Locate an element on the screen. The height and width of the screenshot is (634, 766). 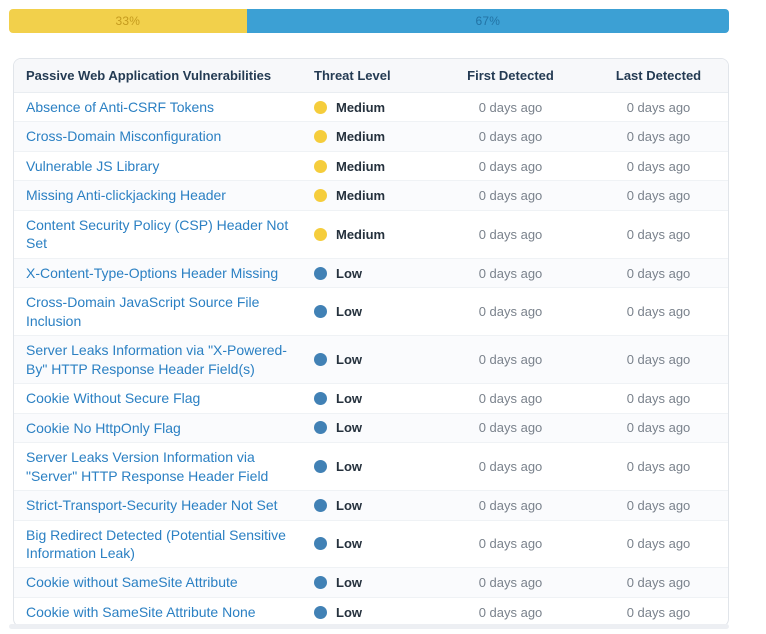
progress-segment-low: 67% is located at coordinates (487, 21).